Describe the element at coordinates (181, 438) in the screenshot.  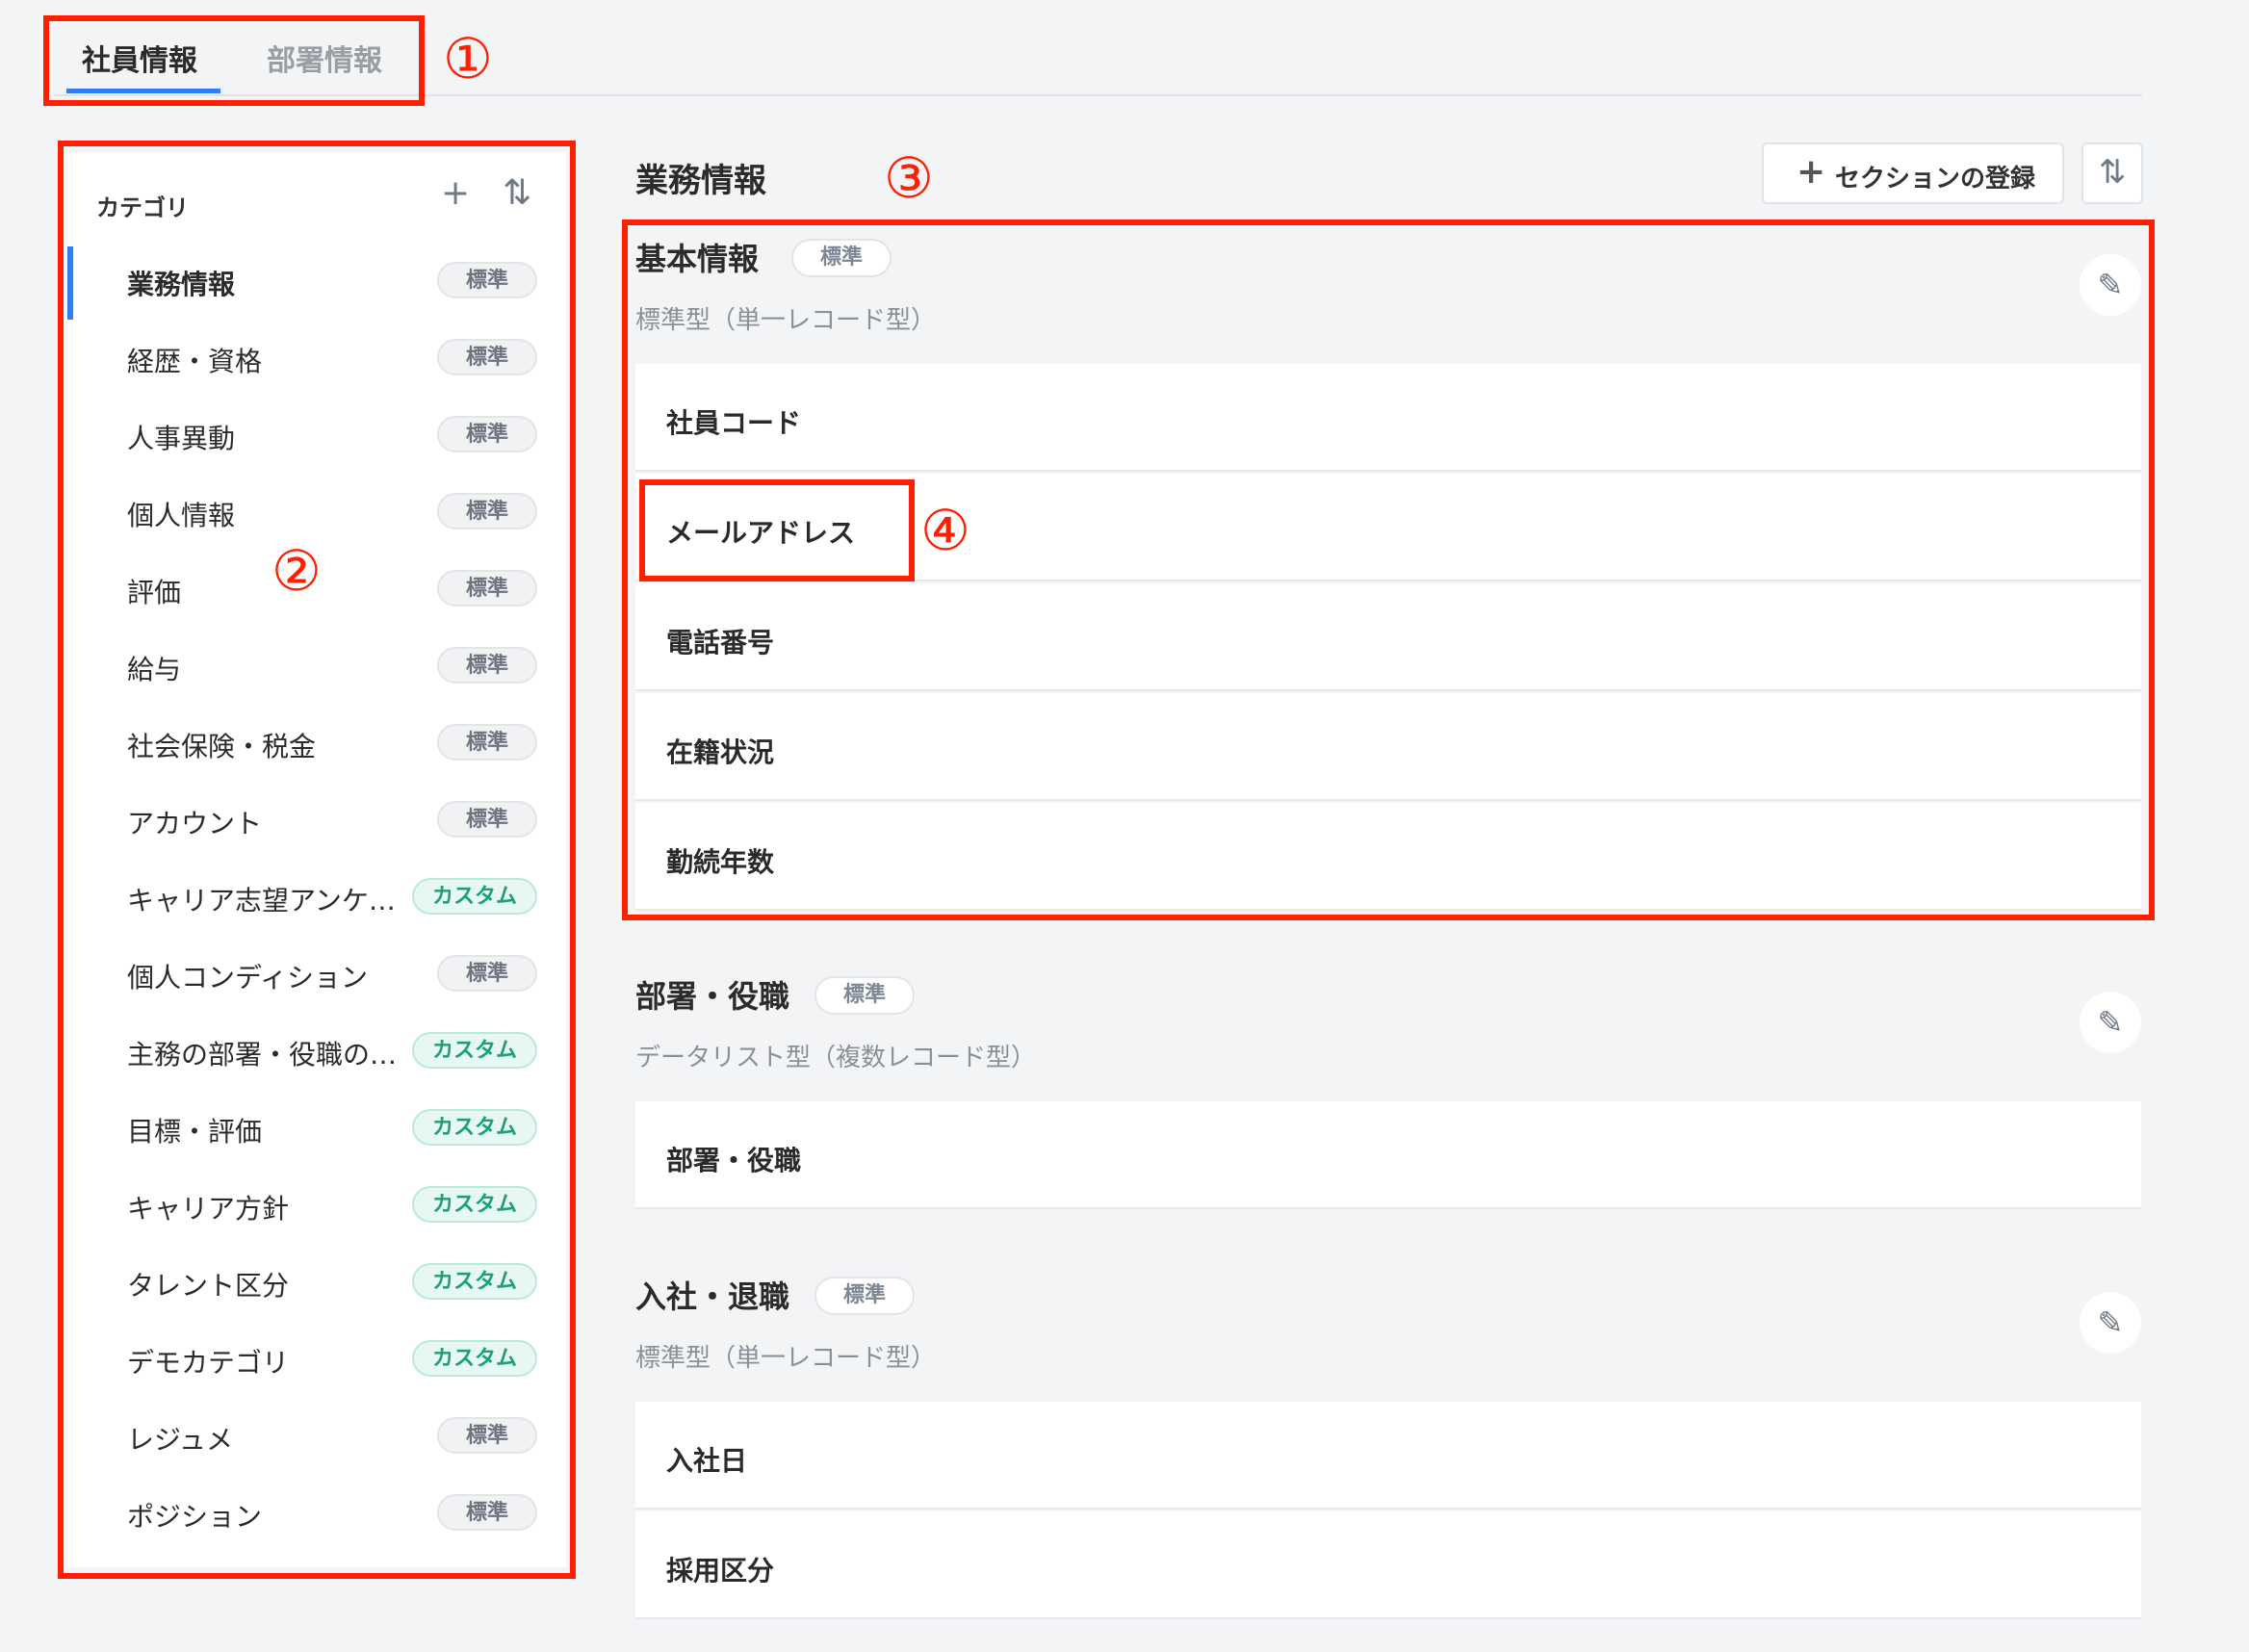
I see `sidebar-item-label: 人事異動` at that location.